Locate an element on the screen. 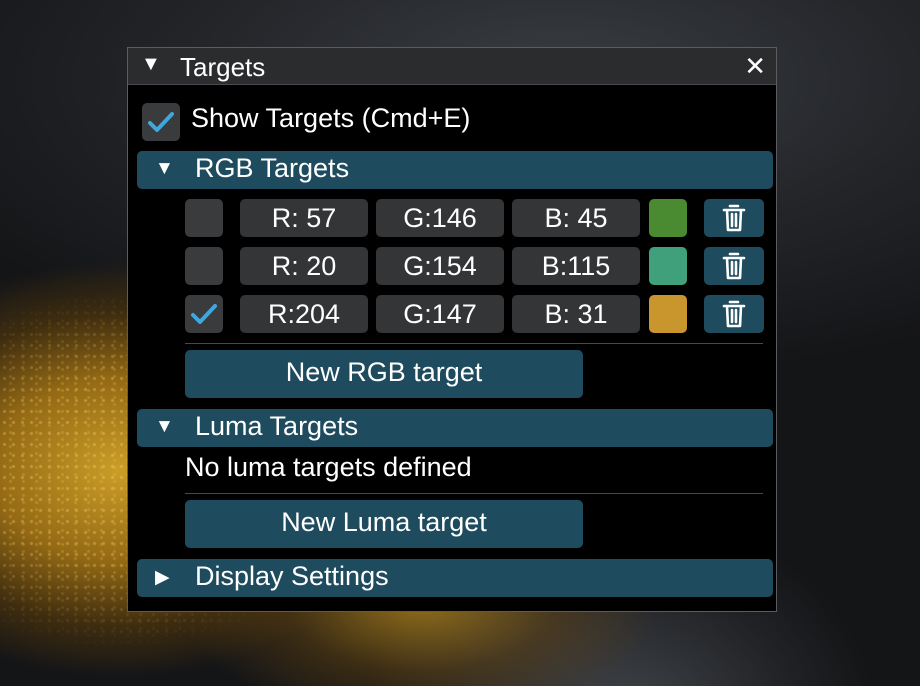  rgb-target-3-delete-button is located at coordinates (734, 314).